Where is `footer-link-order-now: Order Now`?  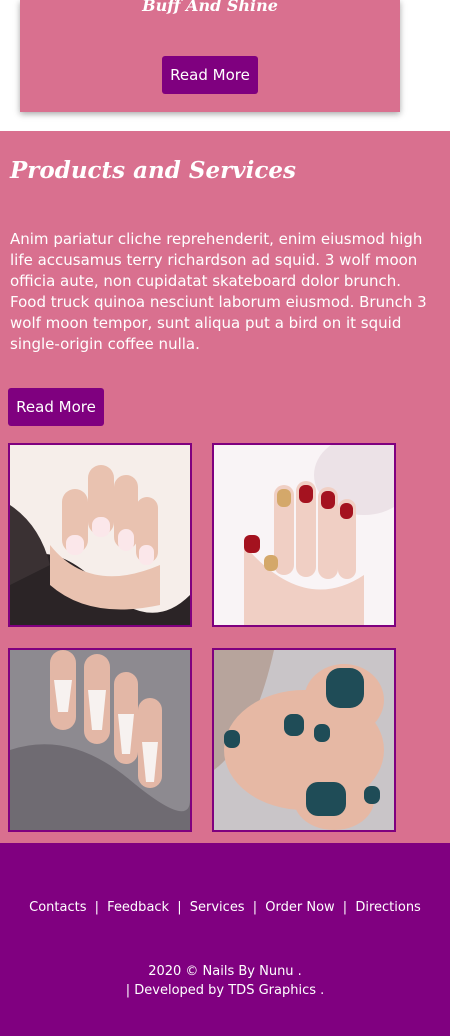
footer-link-order-now: Order Now is located at coordinates (299, 907).